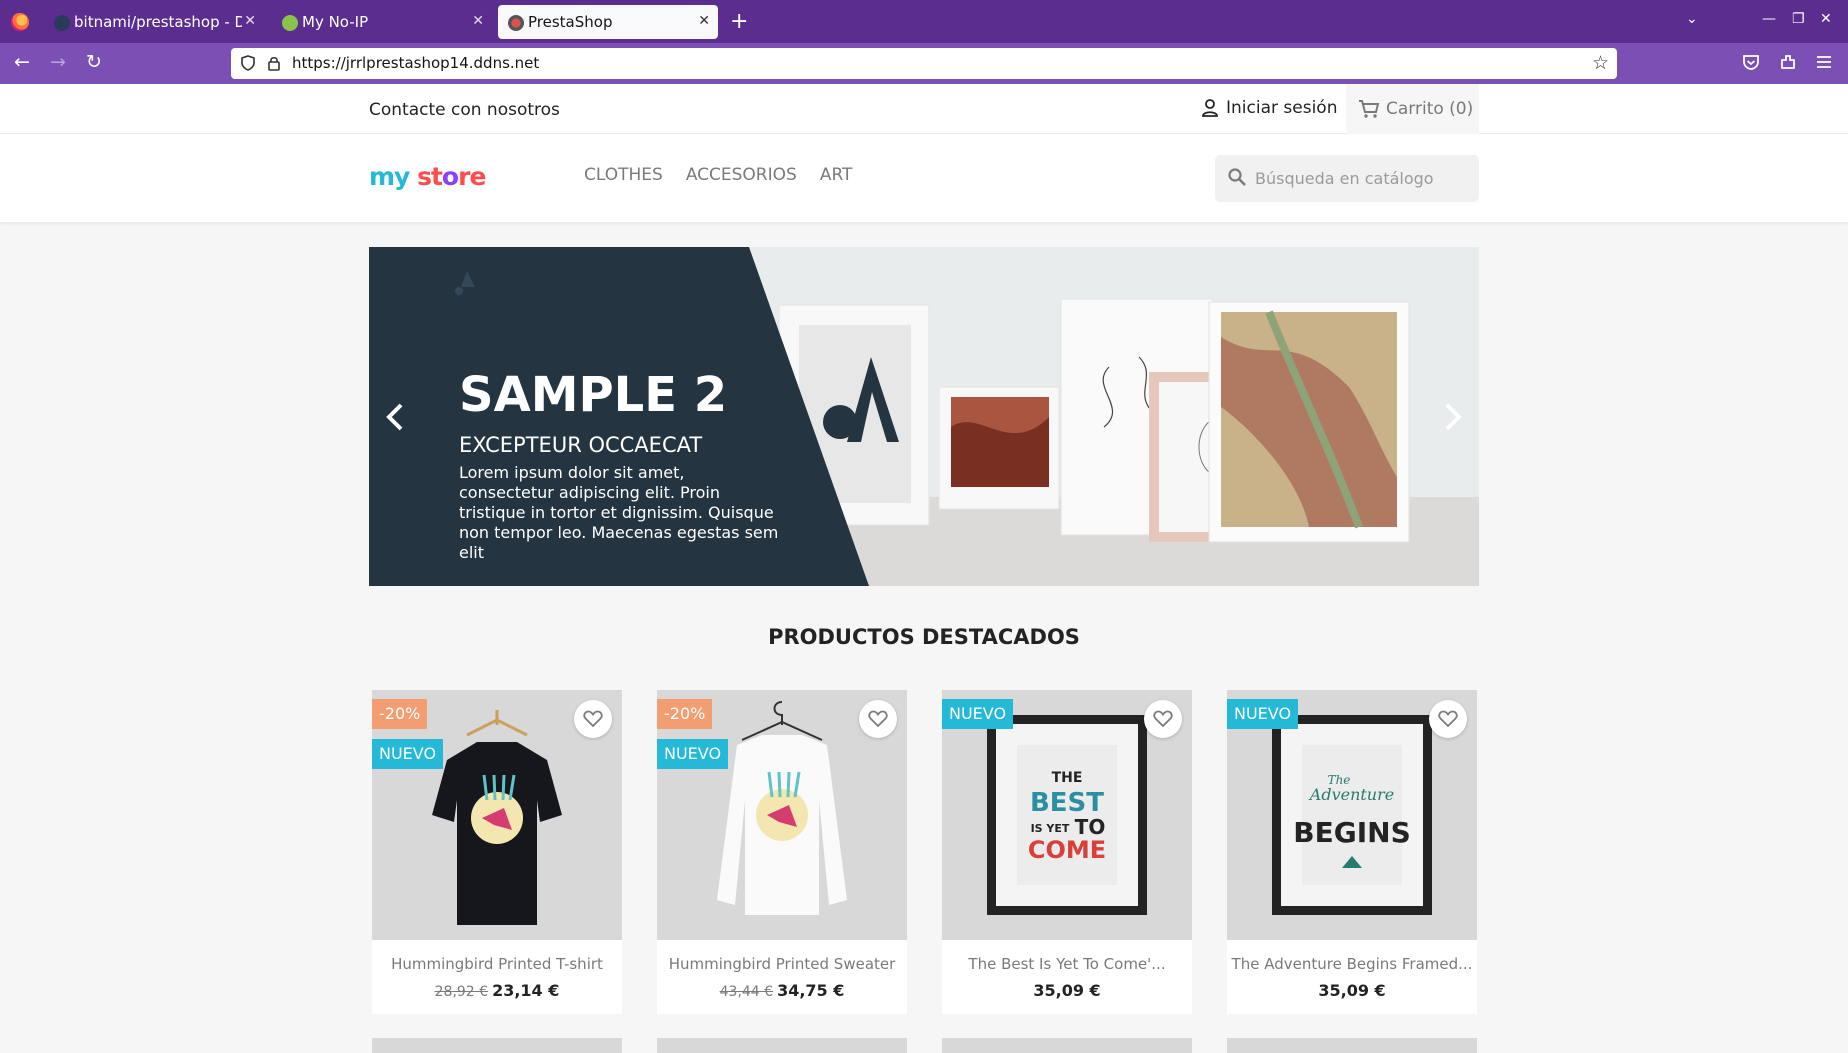 The height and width of the screenshot is (1053, 1848). I want to click on product-image: THE BEST IS YET TO COME NUEVO, so click(1067, 815).